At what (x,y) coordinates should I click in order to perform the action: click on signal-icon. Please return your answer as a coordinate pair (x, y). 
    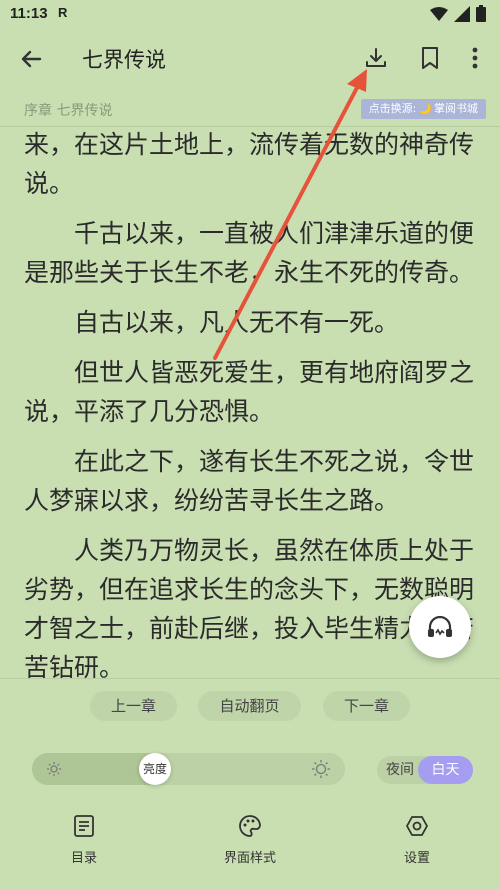
    Looking at the image, I should click on (462, 13).